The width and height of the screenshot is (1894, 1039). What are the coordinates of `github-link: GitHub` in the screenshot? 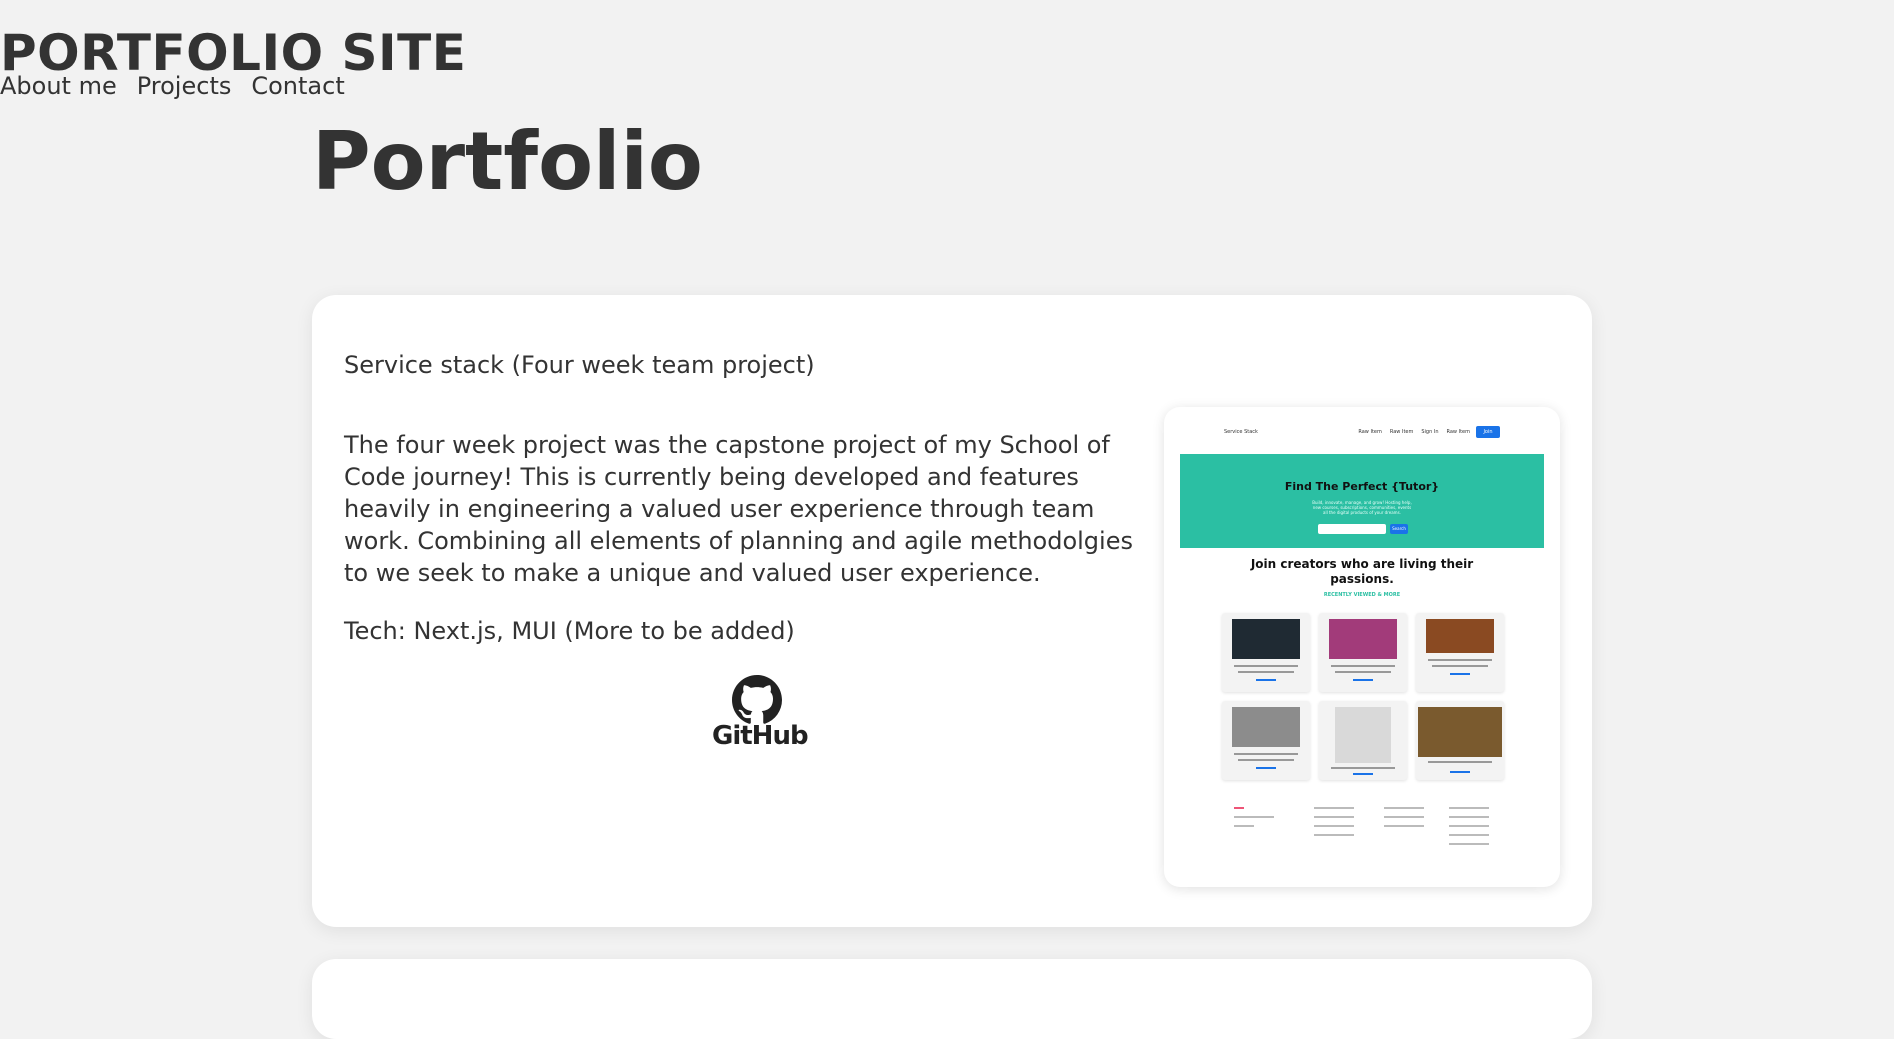 It's located at (760, 713).